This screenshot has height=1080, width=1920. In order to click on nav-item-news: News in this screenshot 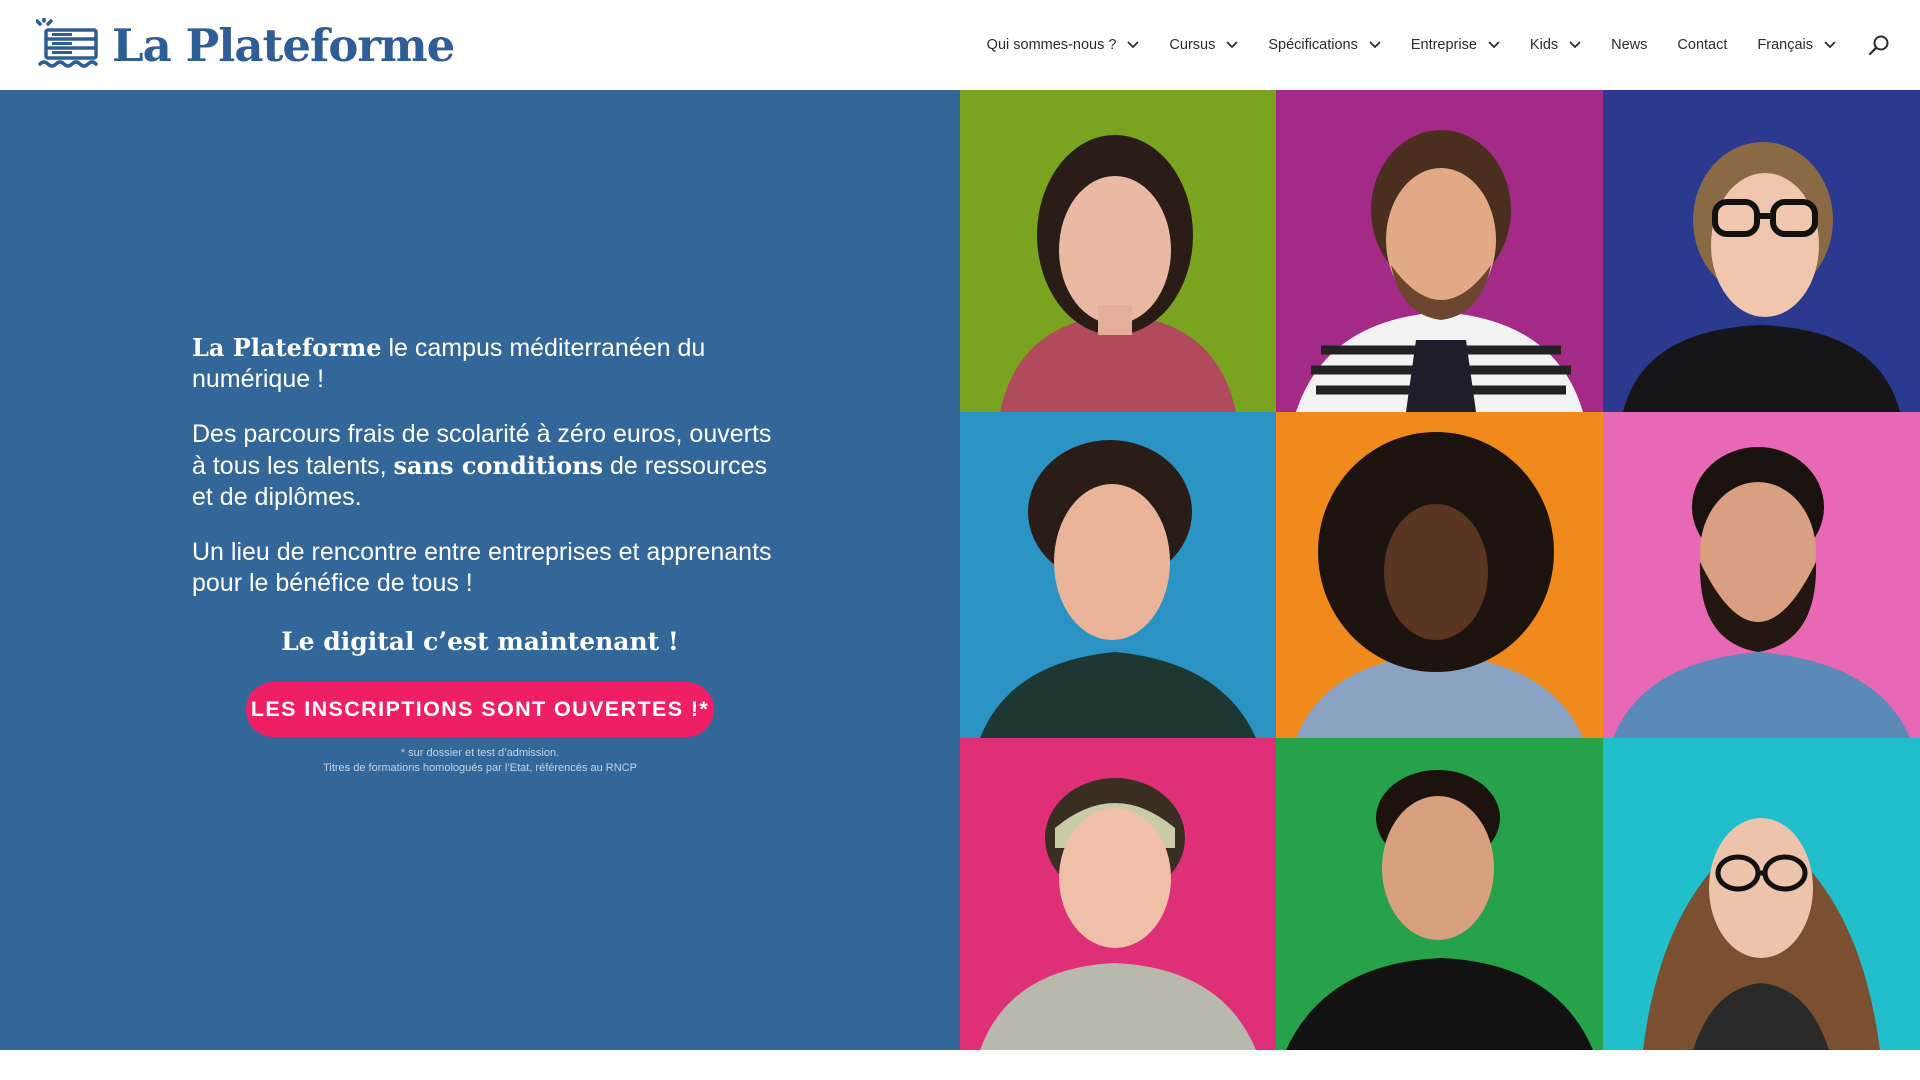, I will do `click(1629, 45)`.